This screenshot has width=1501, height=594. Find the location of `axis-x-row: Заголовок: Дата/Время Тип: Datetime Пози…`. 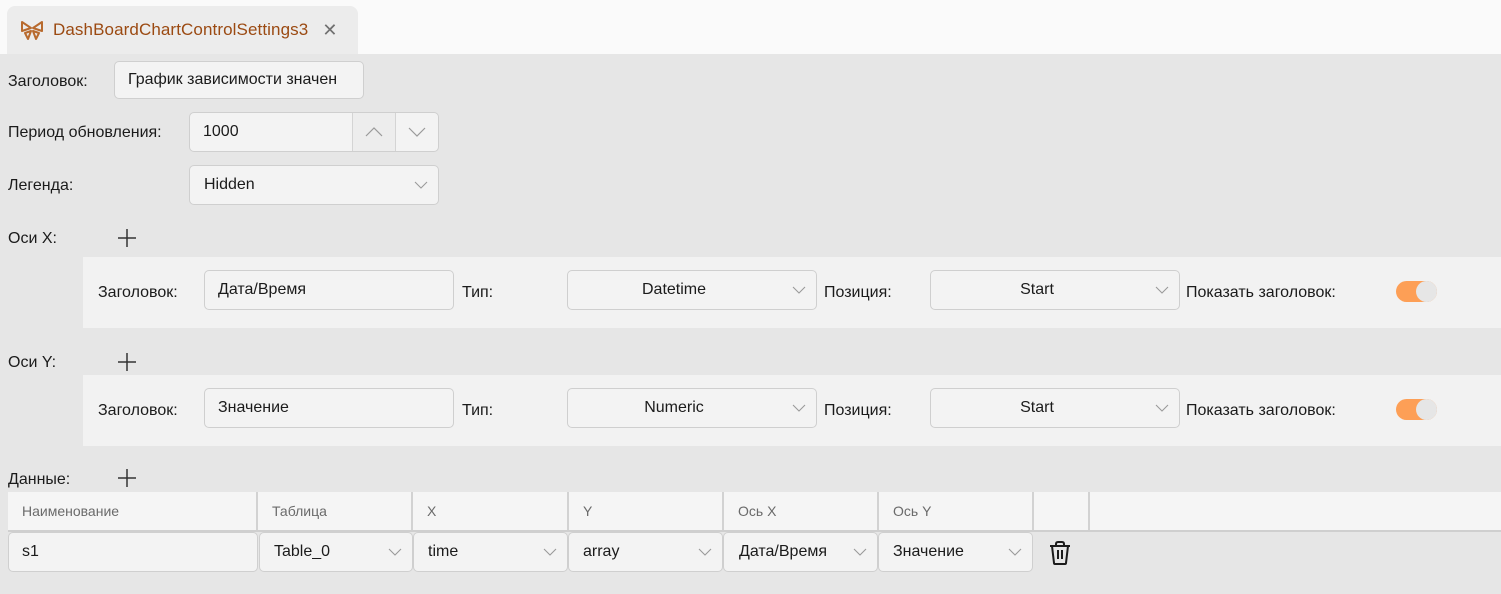

axis-x-row: Заголовок: Дата/Время Тип: Datetime Пози… is located at coordinates (792, 292).